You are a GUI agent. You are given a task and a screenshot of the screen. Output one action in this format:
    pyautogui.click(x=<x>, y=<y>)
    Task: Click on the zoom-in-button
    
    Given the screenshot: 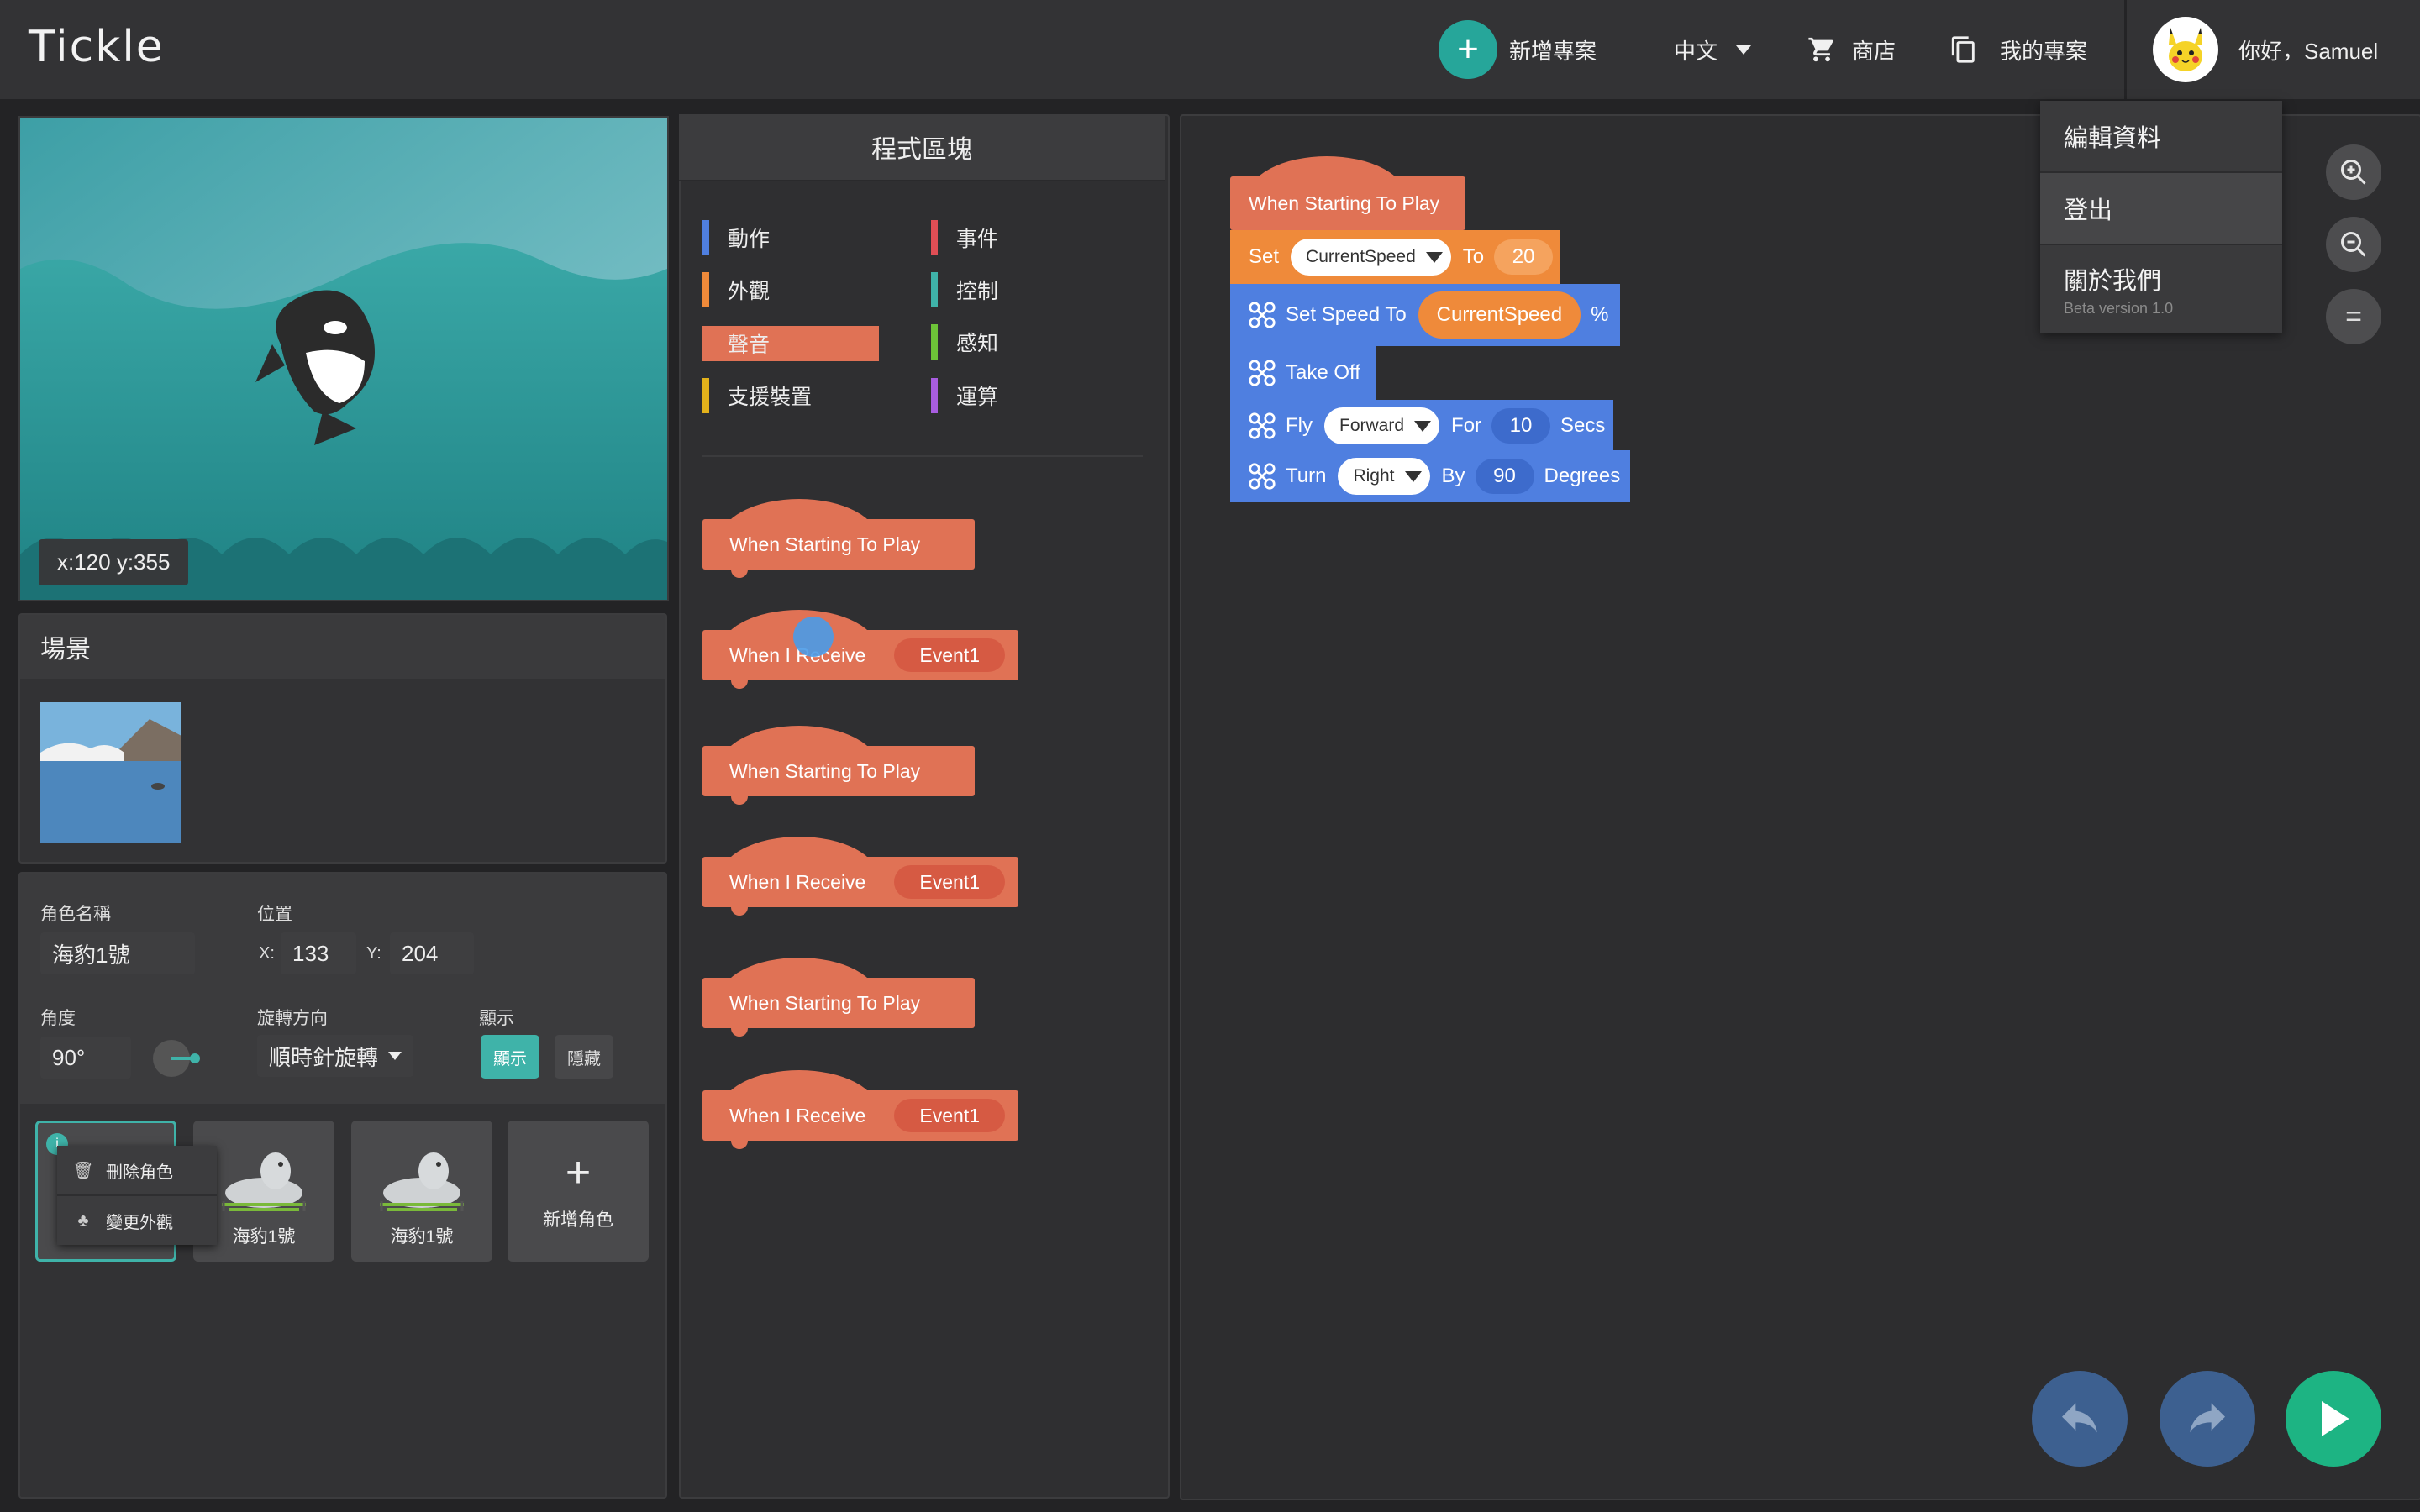 What is the action you would take?
    pyautogui.click(x=2353, y=172)
    